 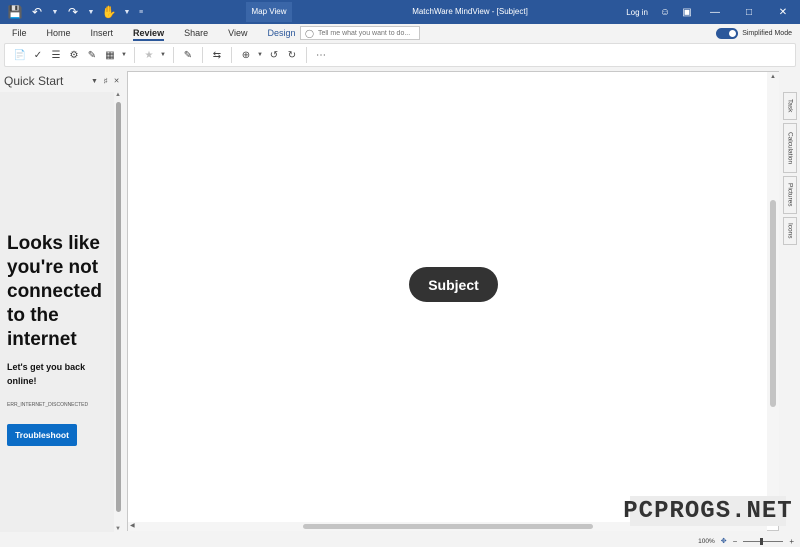 What do you see at coordinates (665, 12) in the screenshot?
I see `account-icon: ☺` at bounding box center [665, 12].